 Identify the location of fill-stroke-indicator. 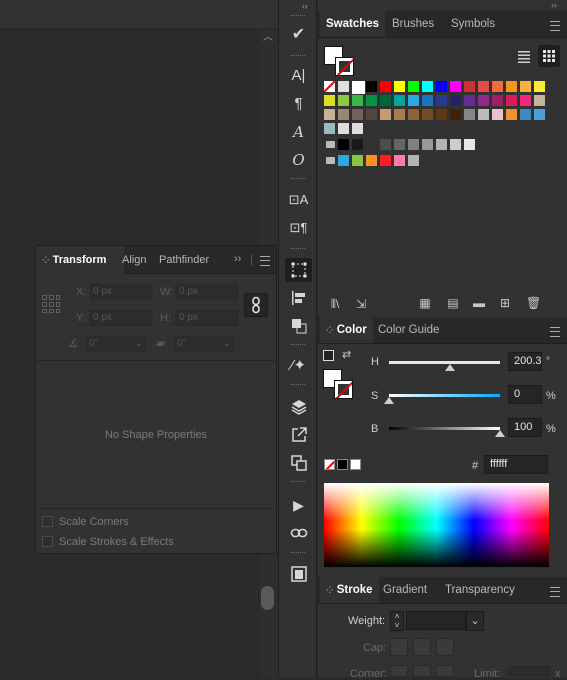
(339, 61).